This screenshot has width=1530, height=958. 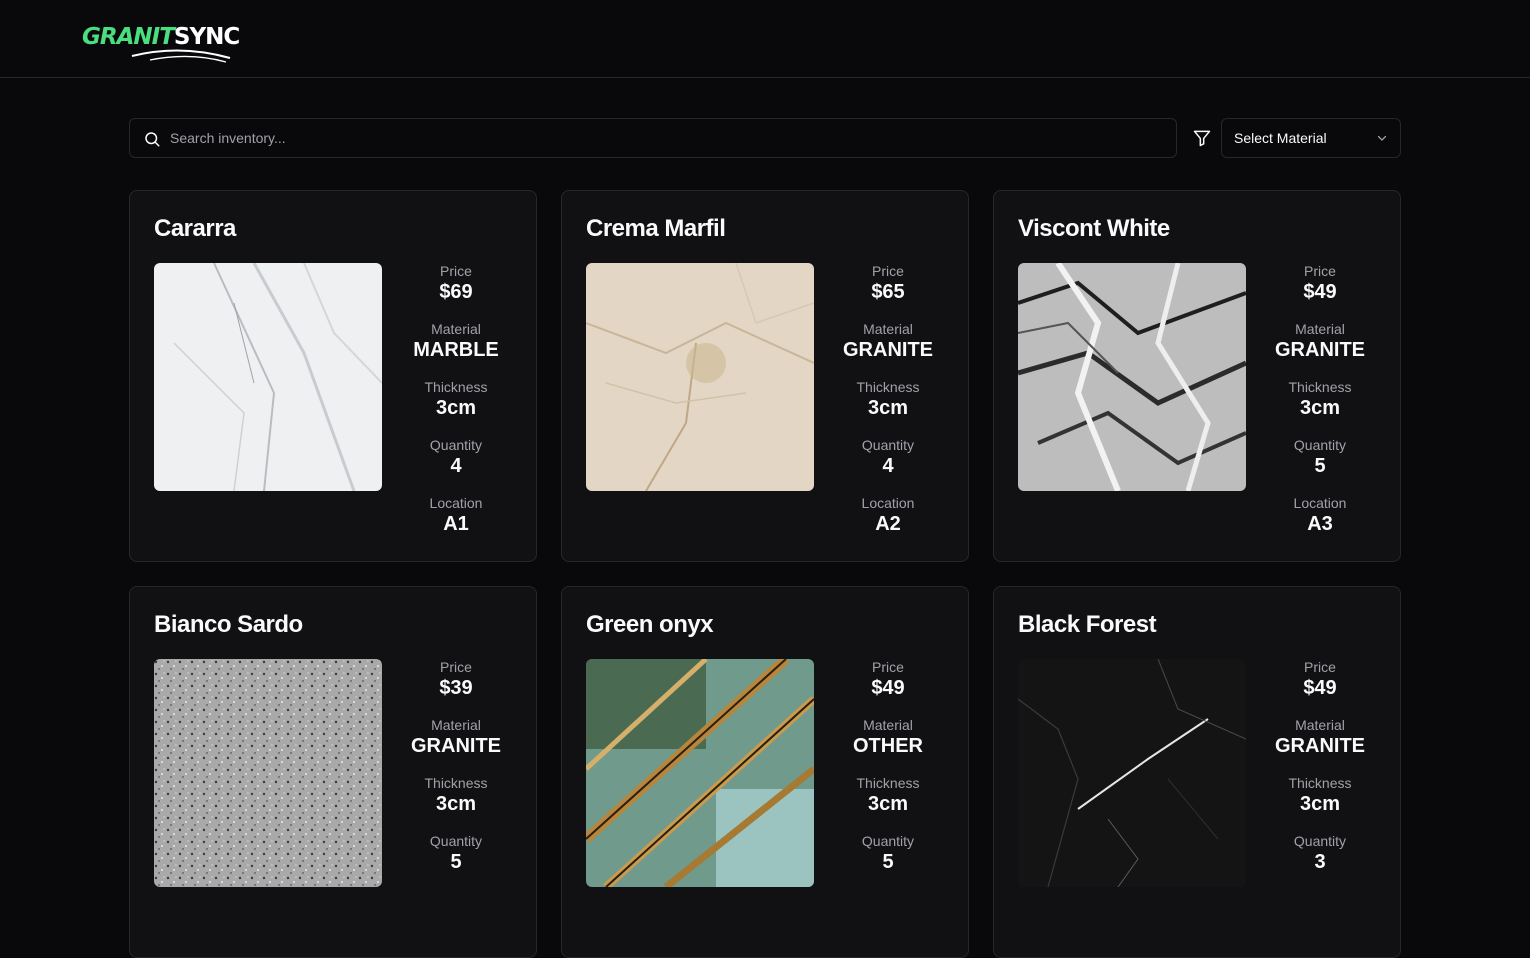 What do you see at coordinates (1132, 377) in the screenshot?
I see `slab-image-viscont-white` at bounding box center [1132, 377].